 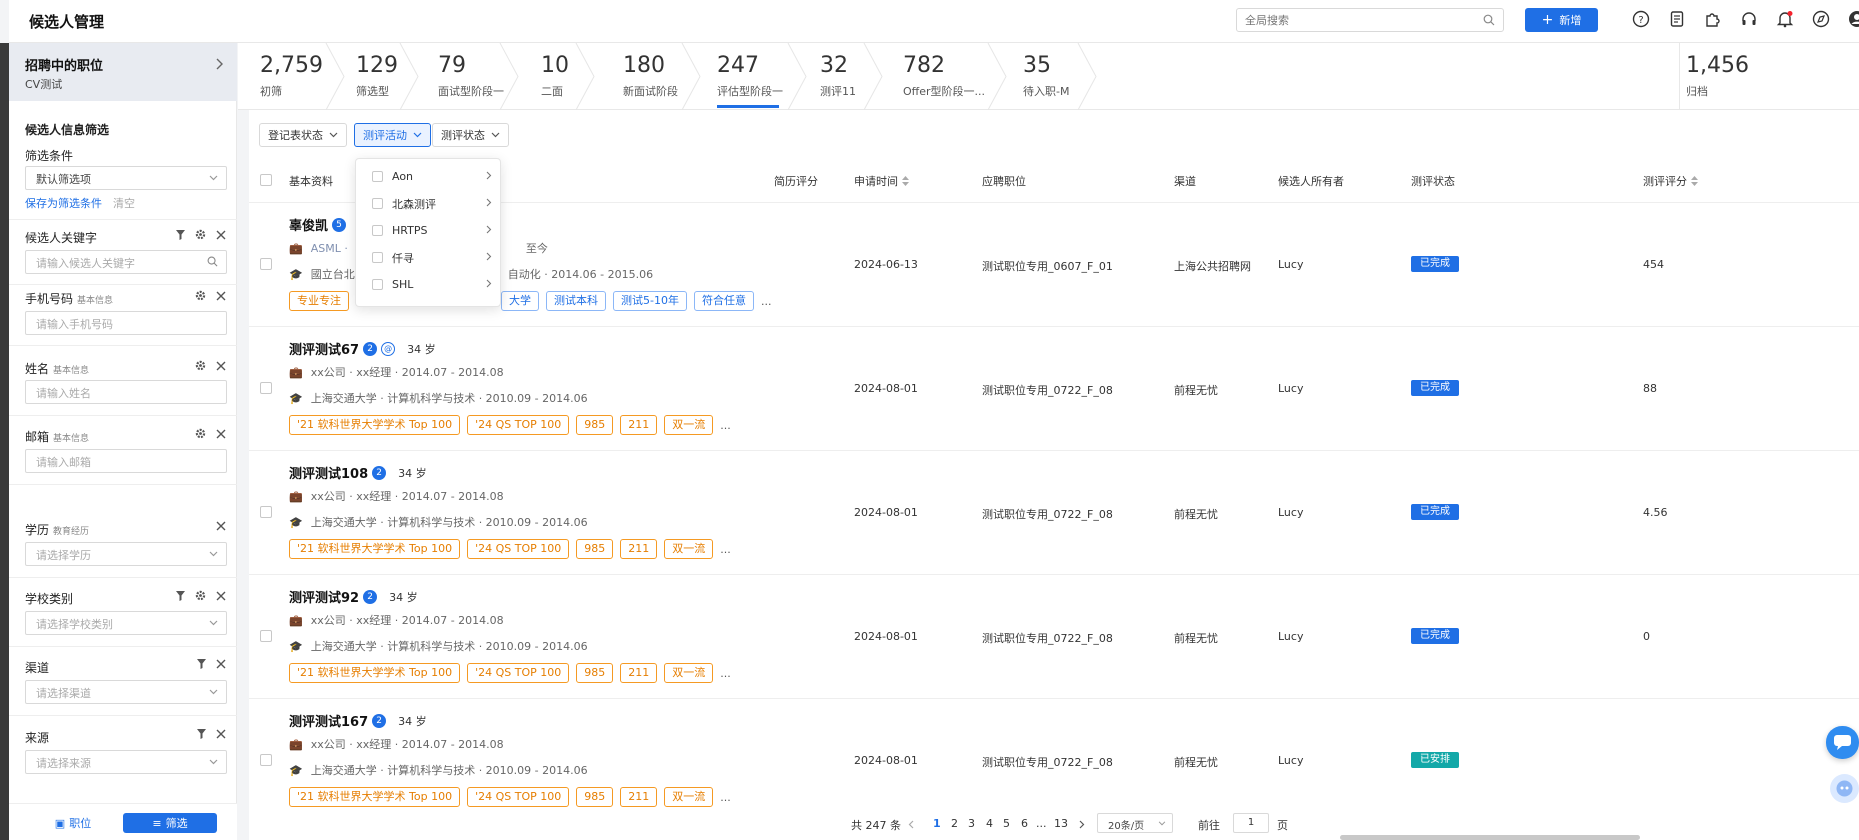 I want to click on applied-position: 测试职位专用_0607_F_01, so click(x=1047, y=266).